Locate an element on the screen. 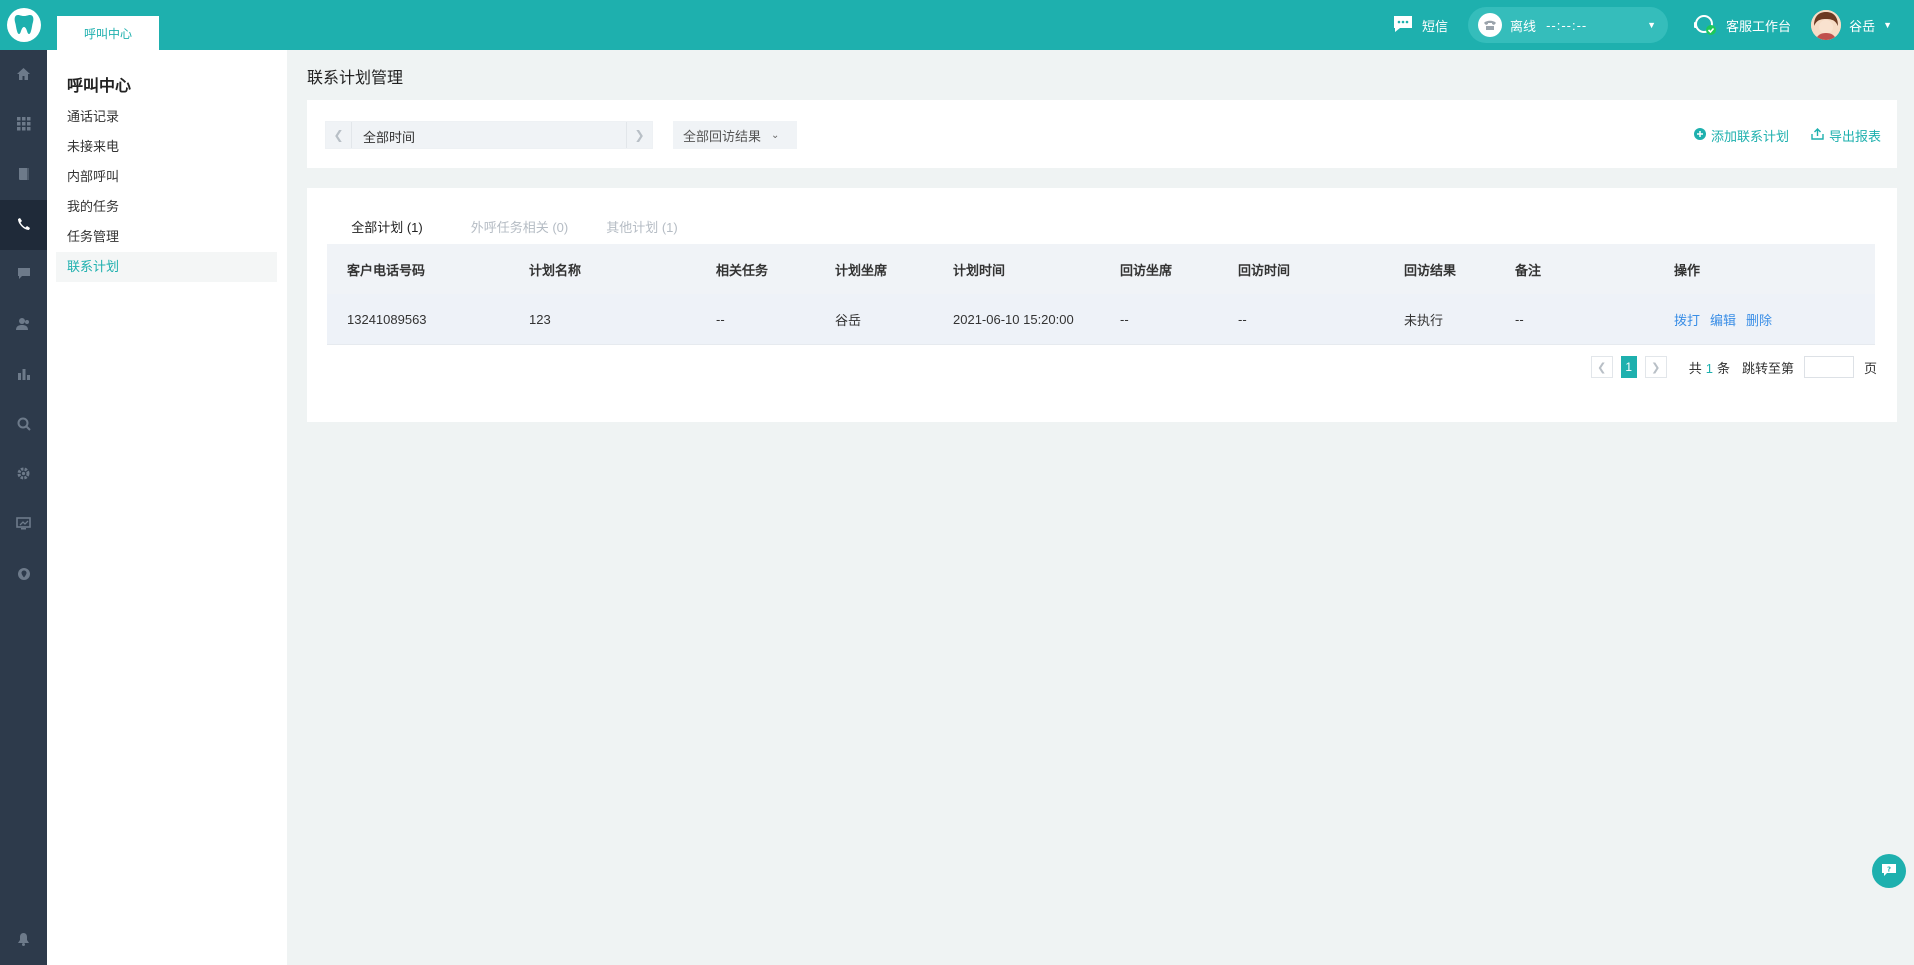 The width and height of the screenshot is (1914, 965). submenu-title: 呼叫中心 is located at coordinates (99, 86).